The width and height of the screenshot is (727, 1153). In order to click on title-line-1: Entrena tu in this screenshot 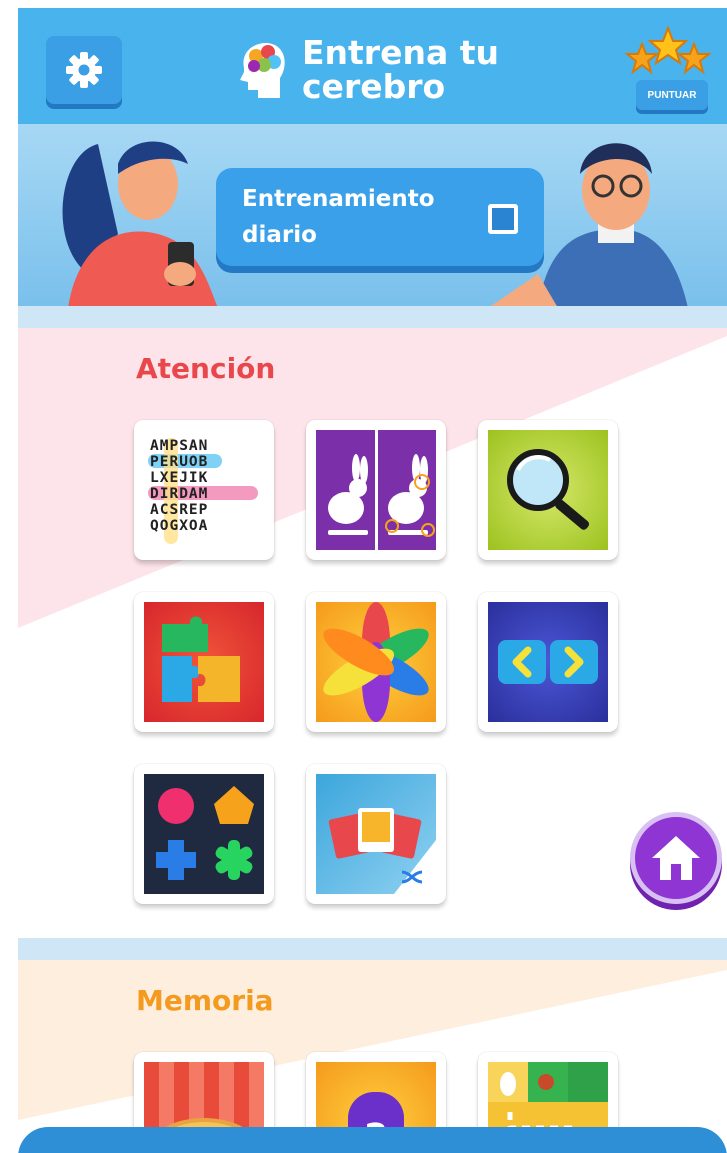, I will do `click(400, 52)`.